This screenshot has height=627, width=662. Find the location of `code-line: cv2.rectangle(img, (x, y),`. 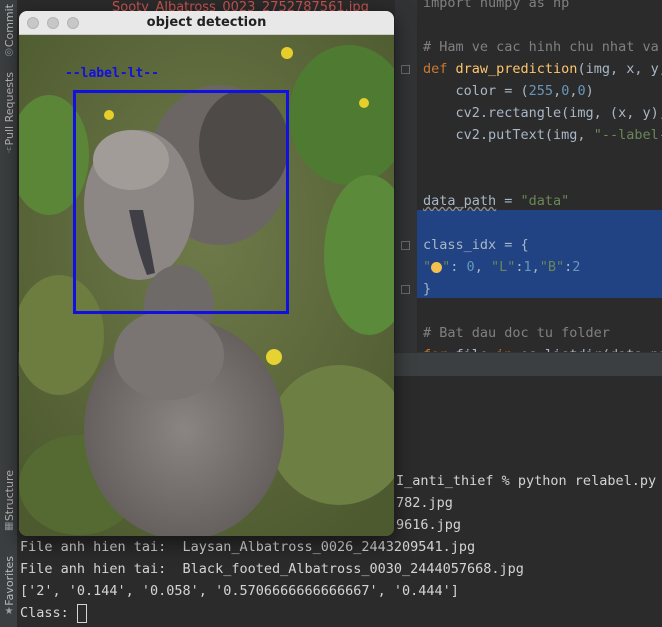

code-line: cv2.rectangle(img, (x, y), is located at coordinates (542, 113).